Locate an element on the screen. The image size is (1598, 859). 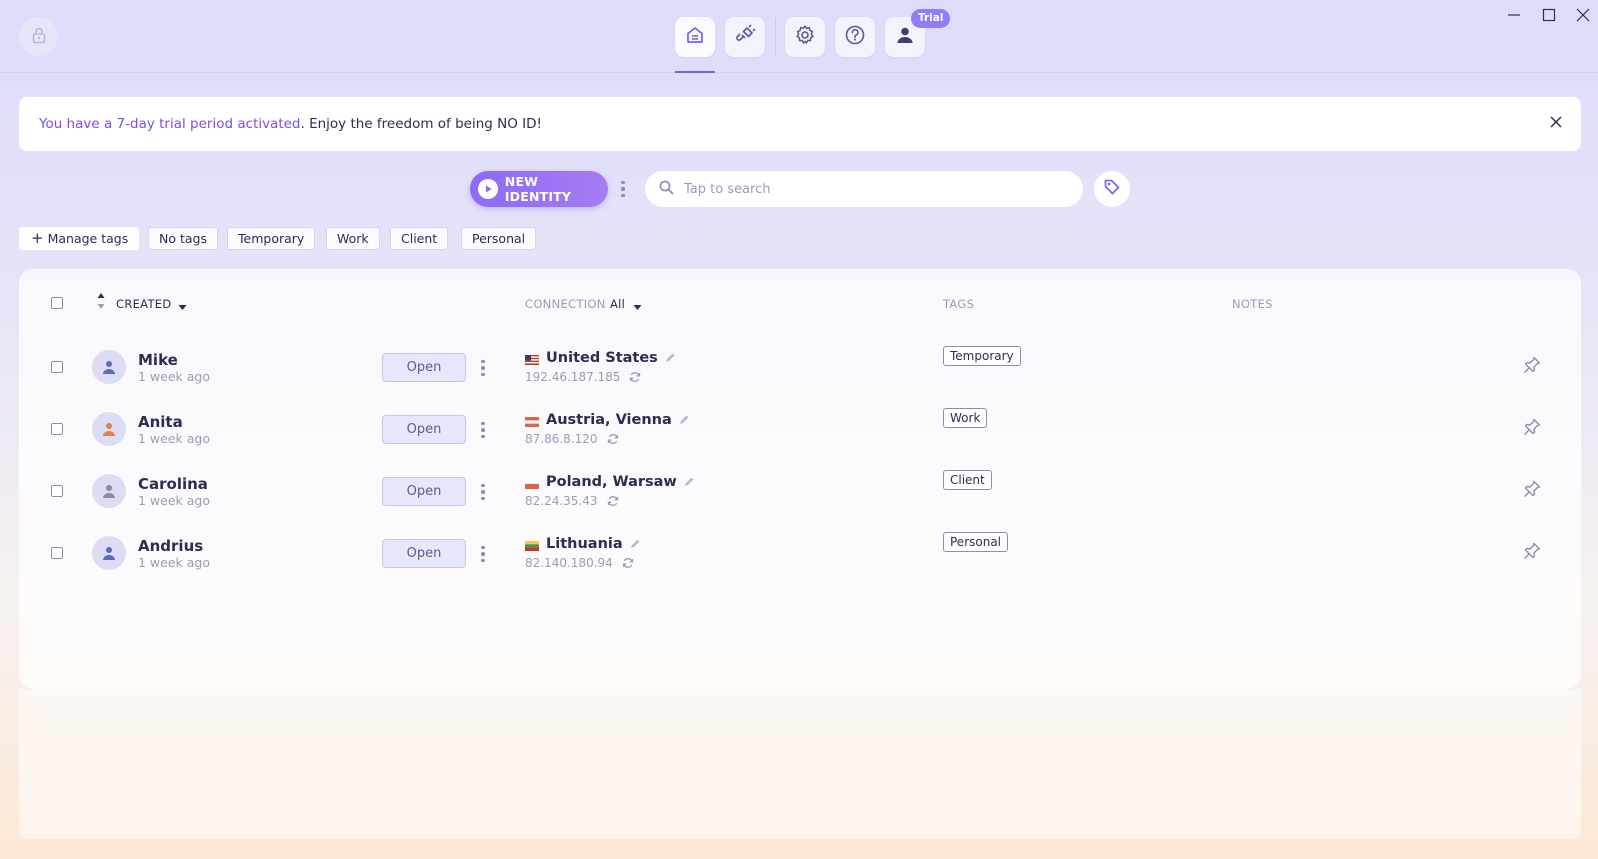
play-icon is located at coordinates (488, 189).